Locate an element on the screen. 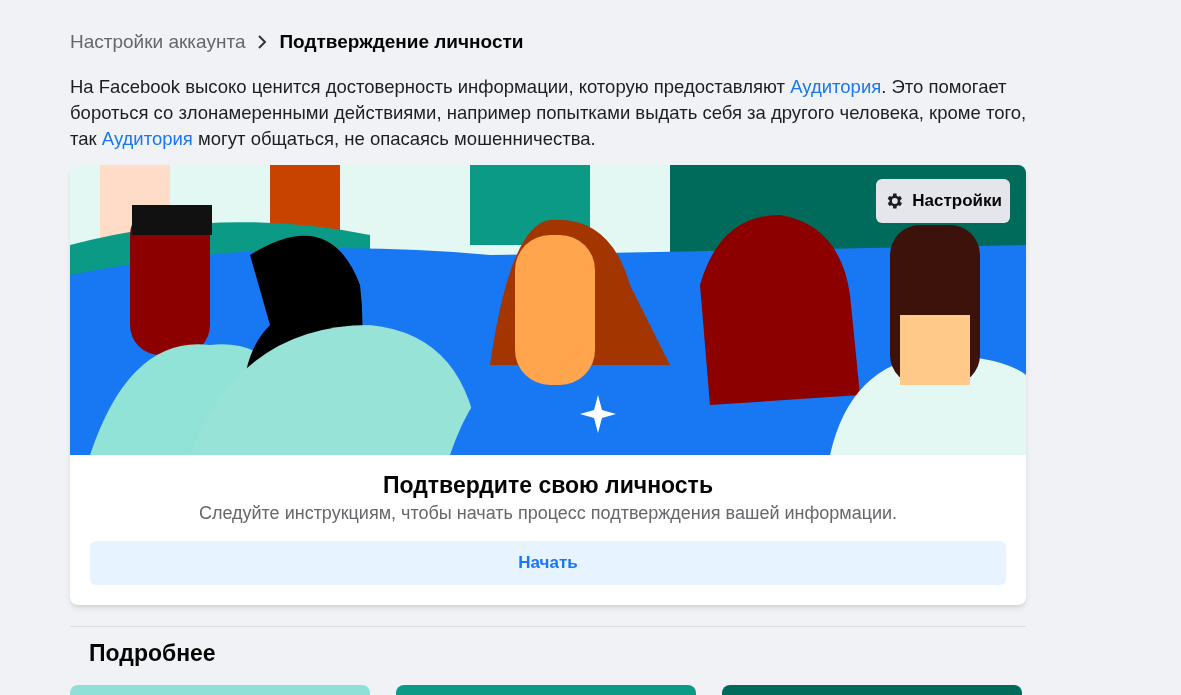 The width and height of the screenshot is (1181, 695). start-button: Начать is located at coordinates (548, 562).